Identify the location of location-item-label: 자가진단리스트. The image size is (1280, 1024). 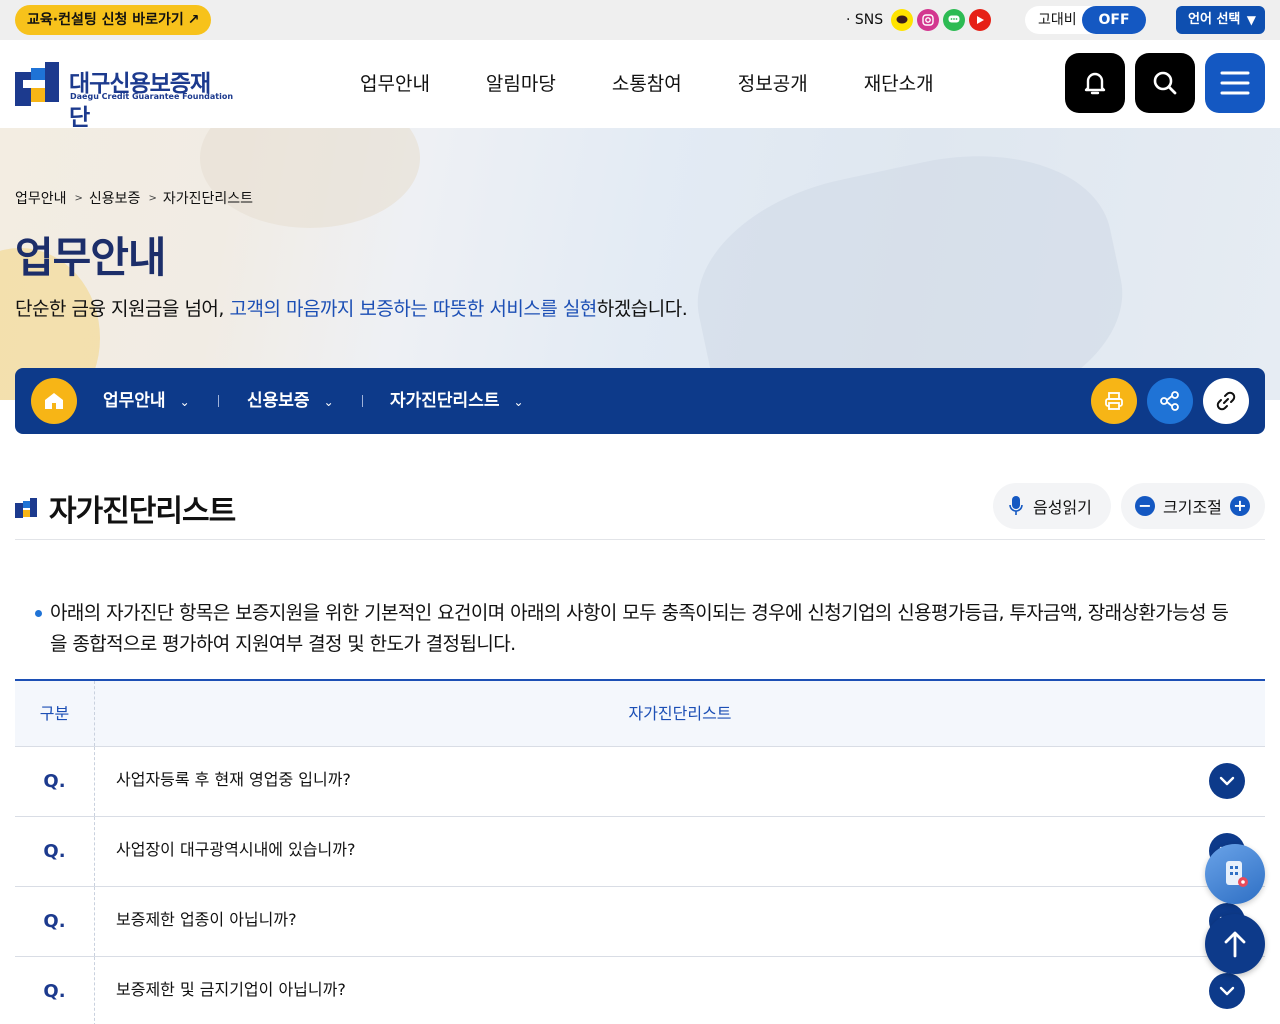
(445, 401).